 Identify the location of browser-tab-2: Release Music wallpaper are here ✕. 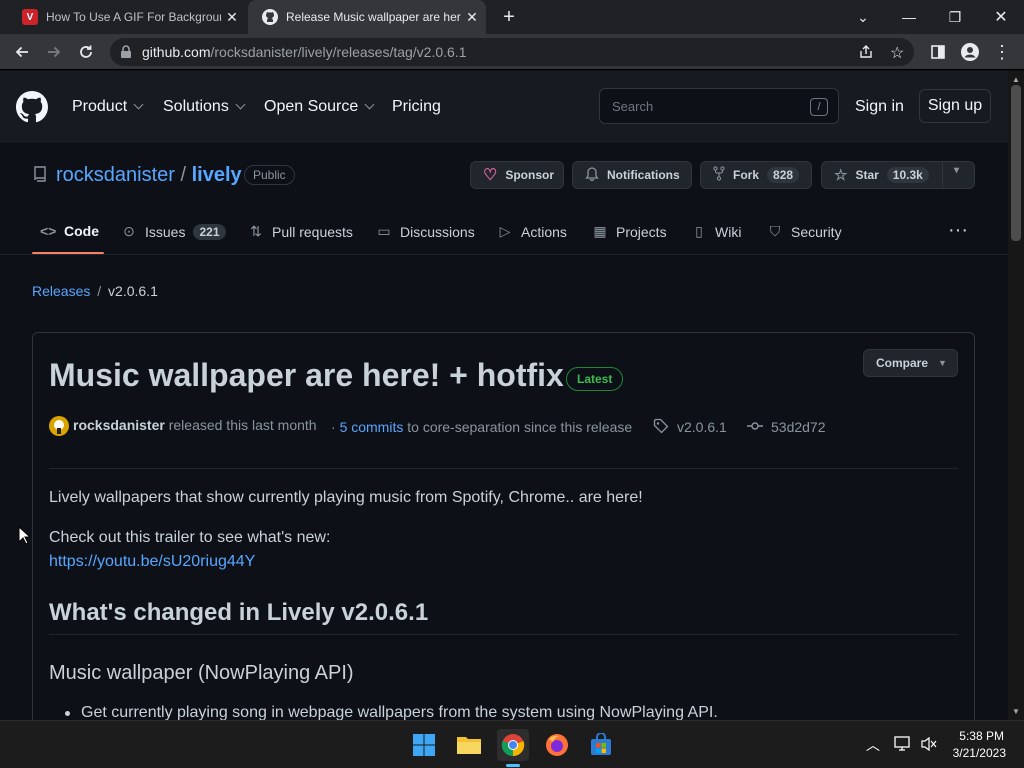
(367, 17).